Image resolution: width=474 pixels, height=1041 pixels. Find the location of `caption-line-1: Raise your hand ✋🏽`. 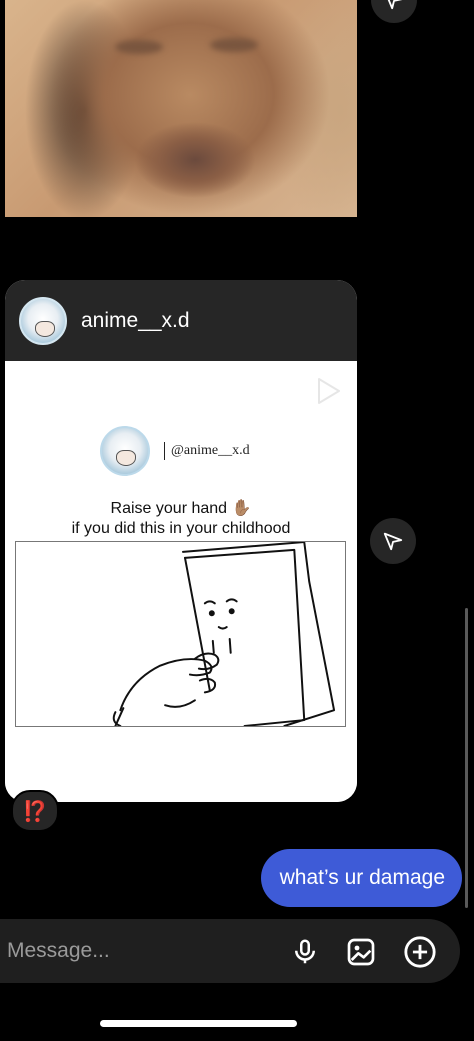

caption-line-1: Raise your hand ✋🏽 is located at coordinates (181, 508).